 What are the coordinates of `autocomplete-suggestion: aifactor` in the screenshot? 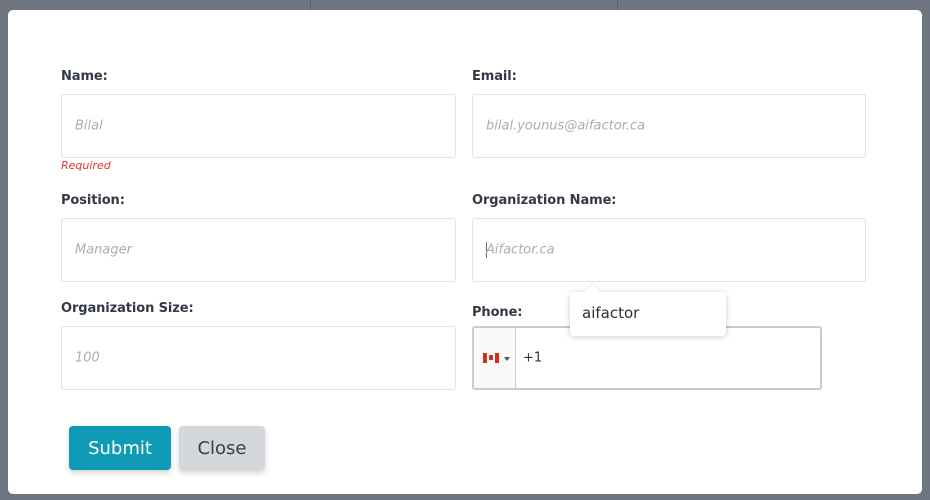 It's located at (648, 314).